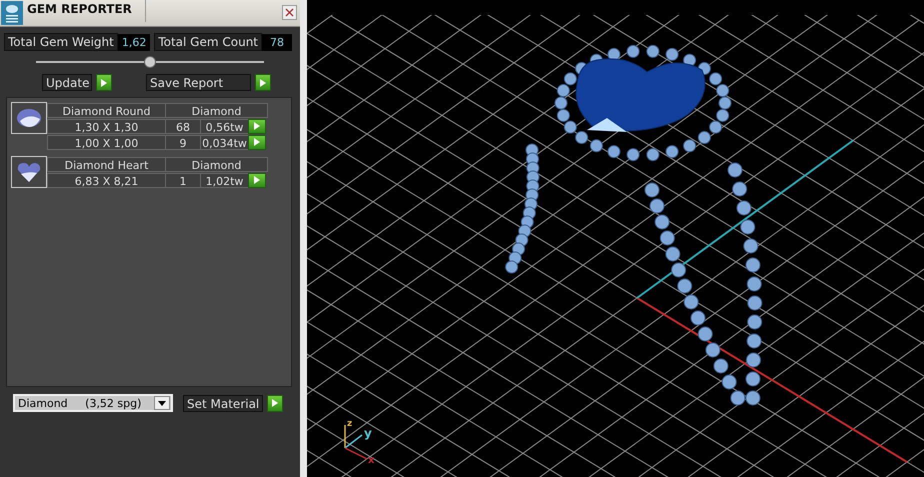 Image resolution: width=924 pixels, height=477 pixels. Describe the element at coordinates (134, 42) in the screenshot. I see `total-value: 1,62` at that location.